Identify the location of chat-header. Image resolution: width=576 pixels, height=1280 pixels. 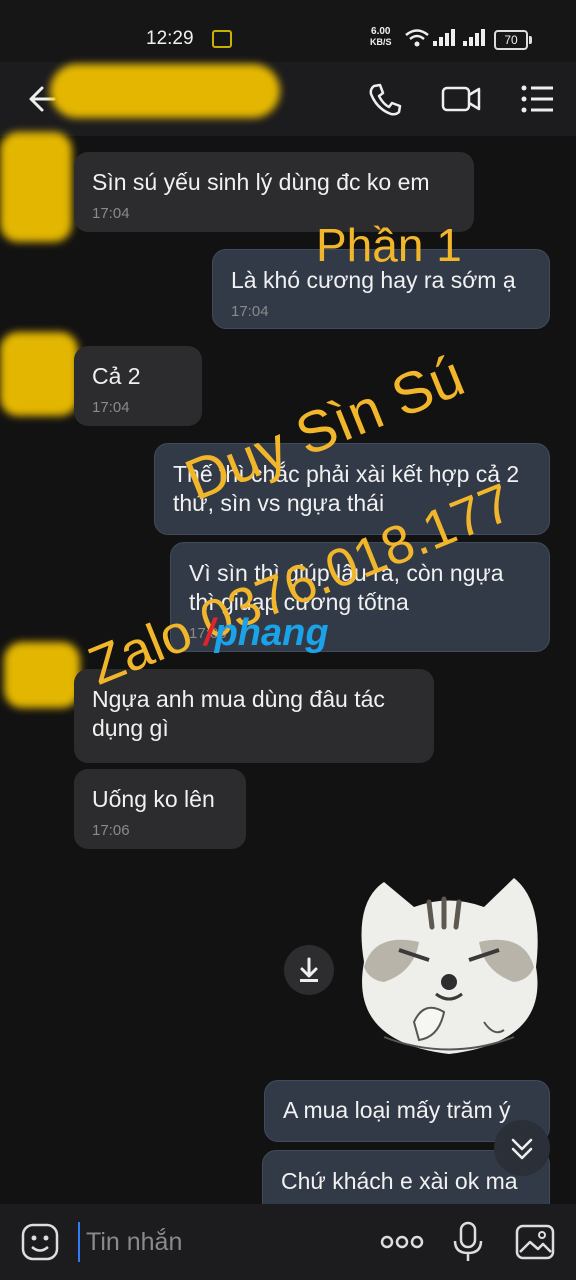
(288, 99).